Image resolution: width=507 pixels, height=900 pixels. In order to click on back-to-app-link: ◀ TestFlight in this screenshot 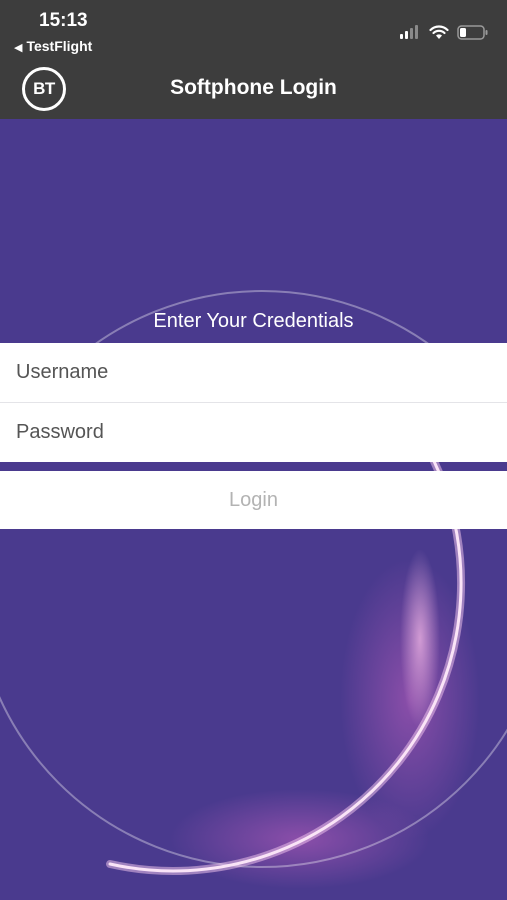, I will do `click(53, 46)`.